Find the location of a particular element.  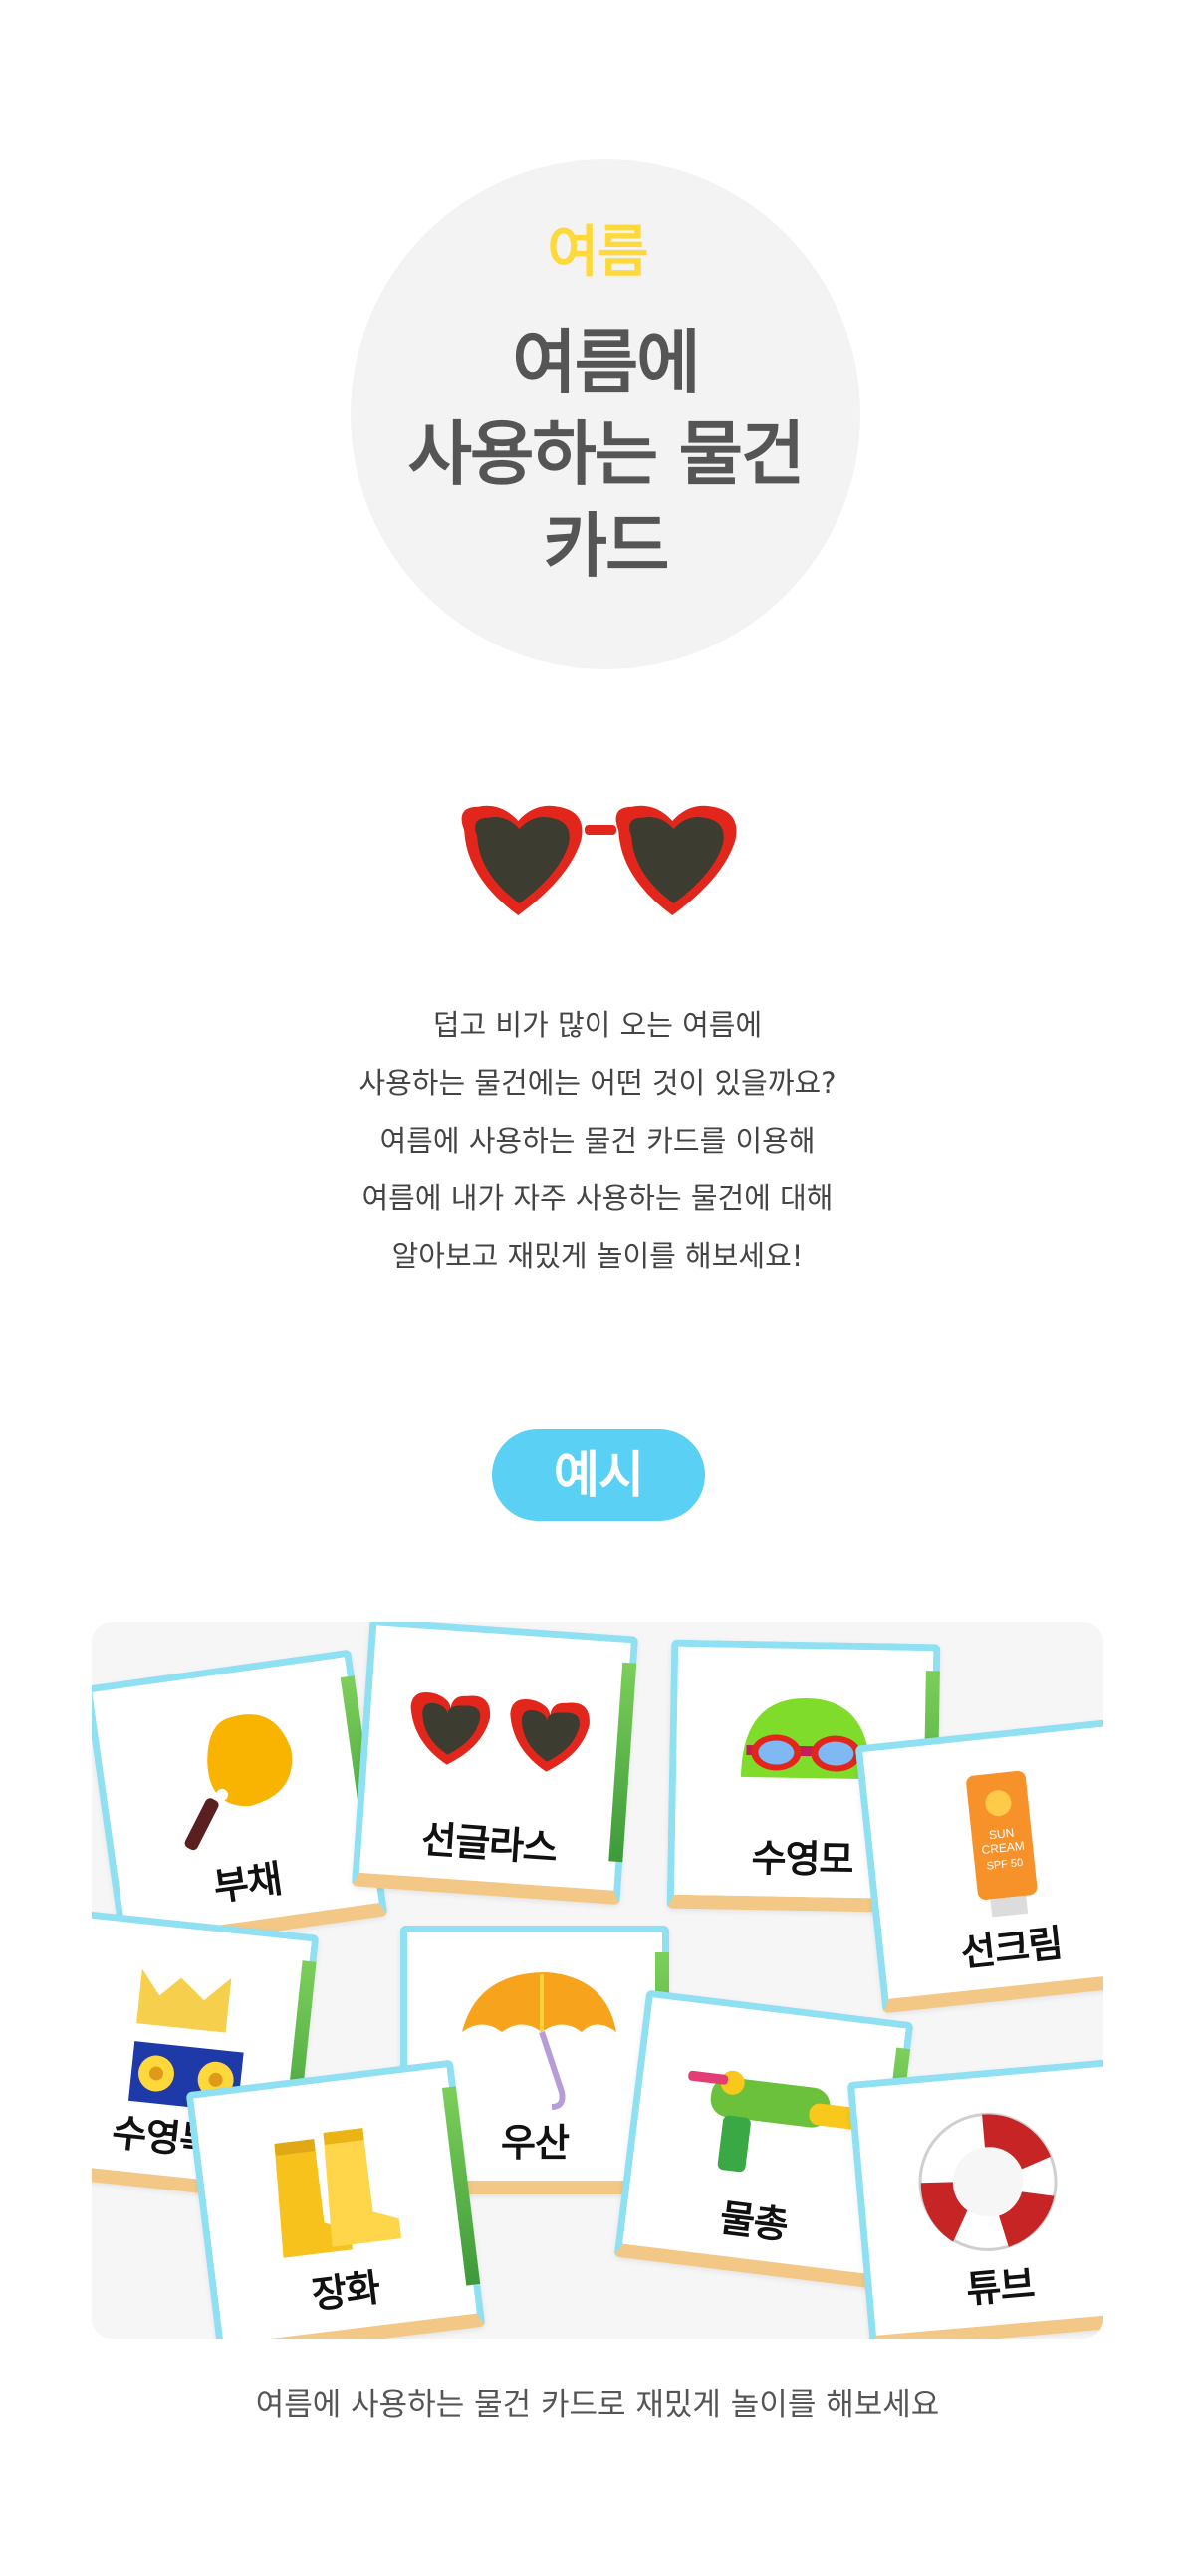

intro-line: 덥고 비가 많이 오는 여름에 is located at coordinates (597, 1025).